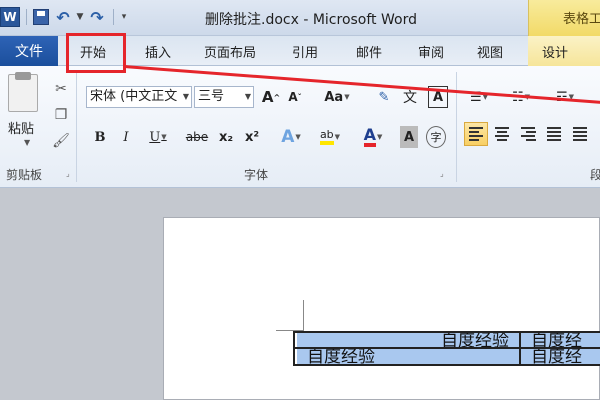  What do you see at coordinates (80, 17) in the screenshot?
I see `undo-dropdown-icon: ▼` at bounding box center [80, 17].